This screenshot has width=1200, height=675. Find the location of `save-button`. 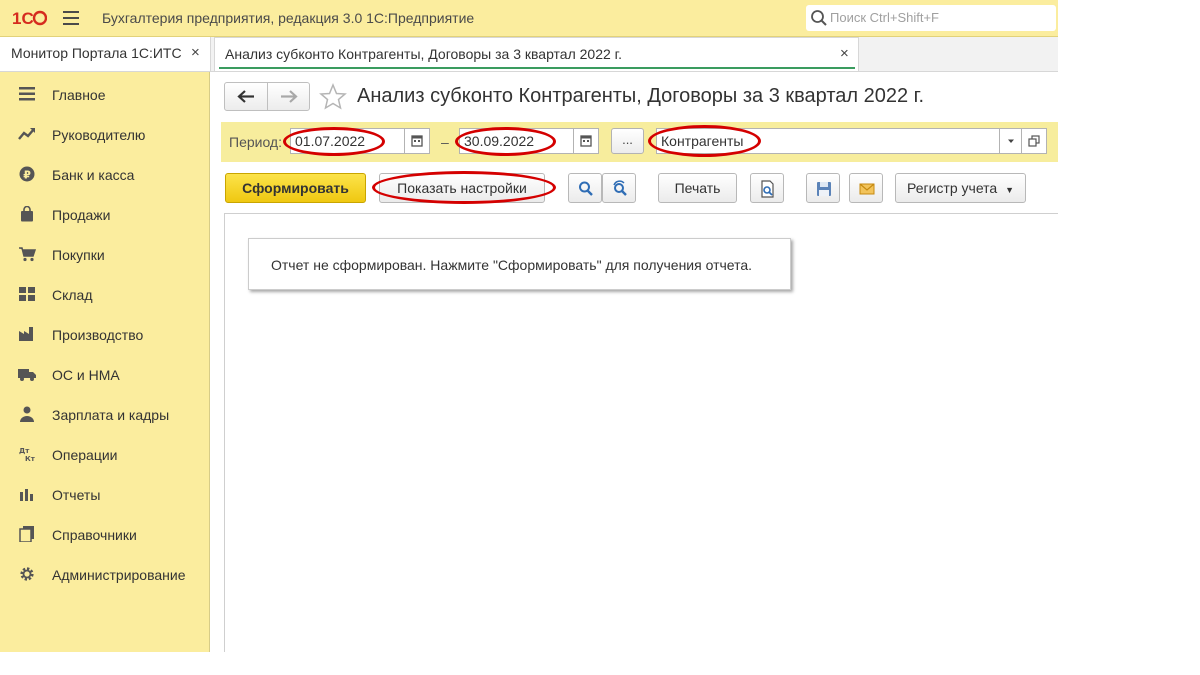

save-button is located at coordinates (823, 188).